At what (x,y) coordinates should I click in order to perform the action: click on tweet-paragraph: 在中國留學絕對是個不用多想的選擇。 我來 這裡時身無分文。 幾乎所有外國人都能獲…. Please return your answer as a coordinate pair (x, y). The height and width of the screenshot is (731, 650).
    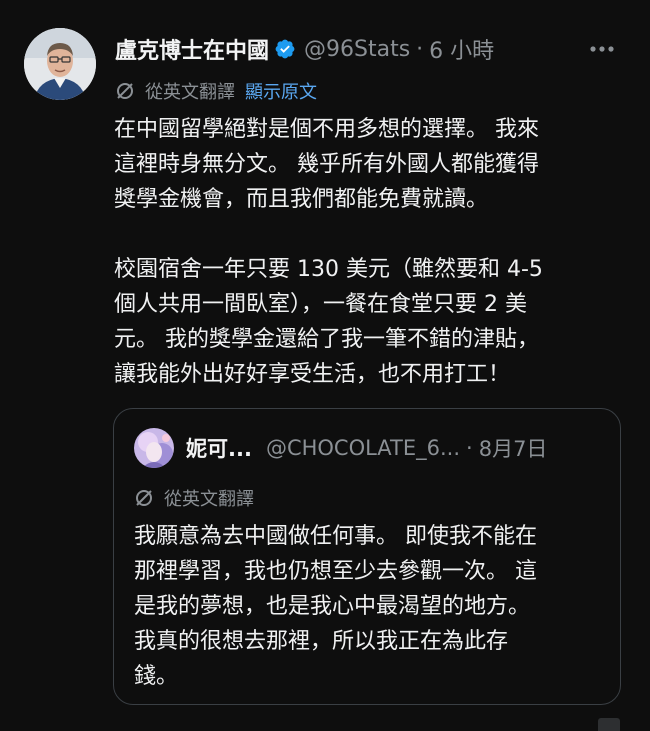
    Looking at the image, I should click on (326, 164).